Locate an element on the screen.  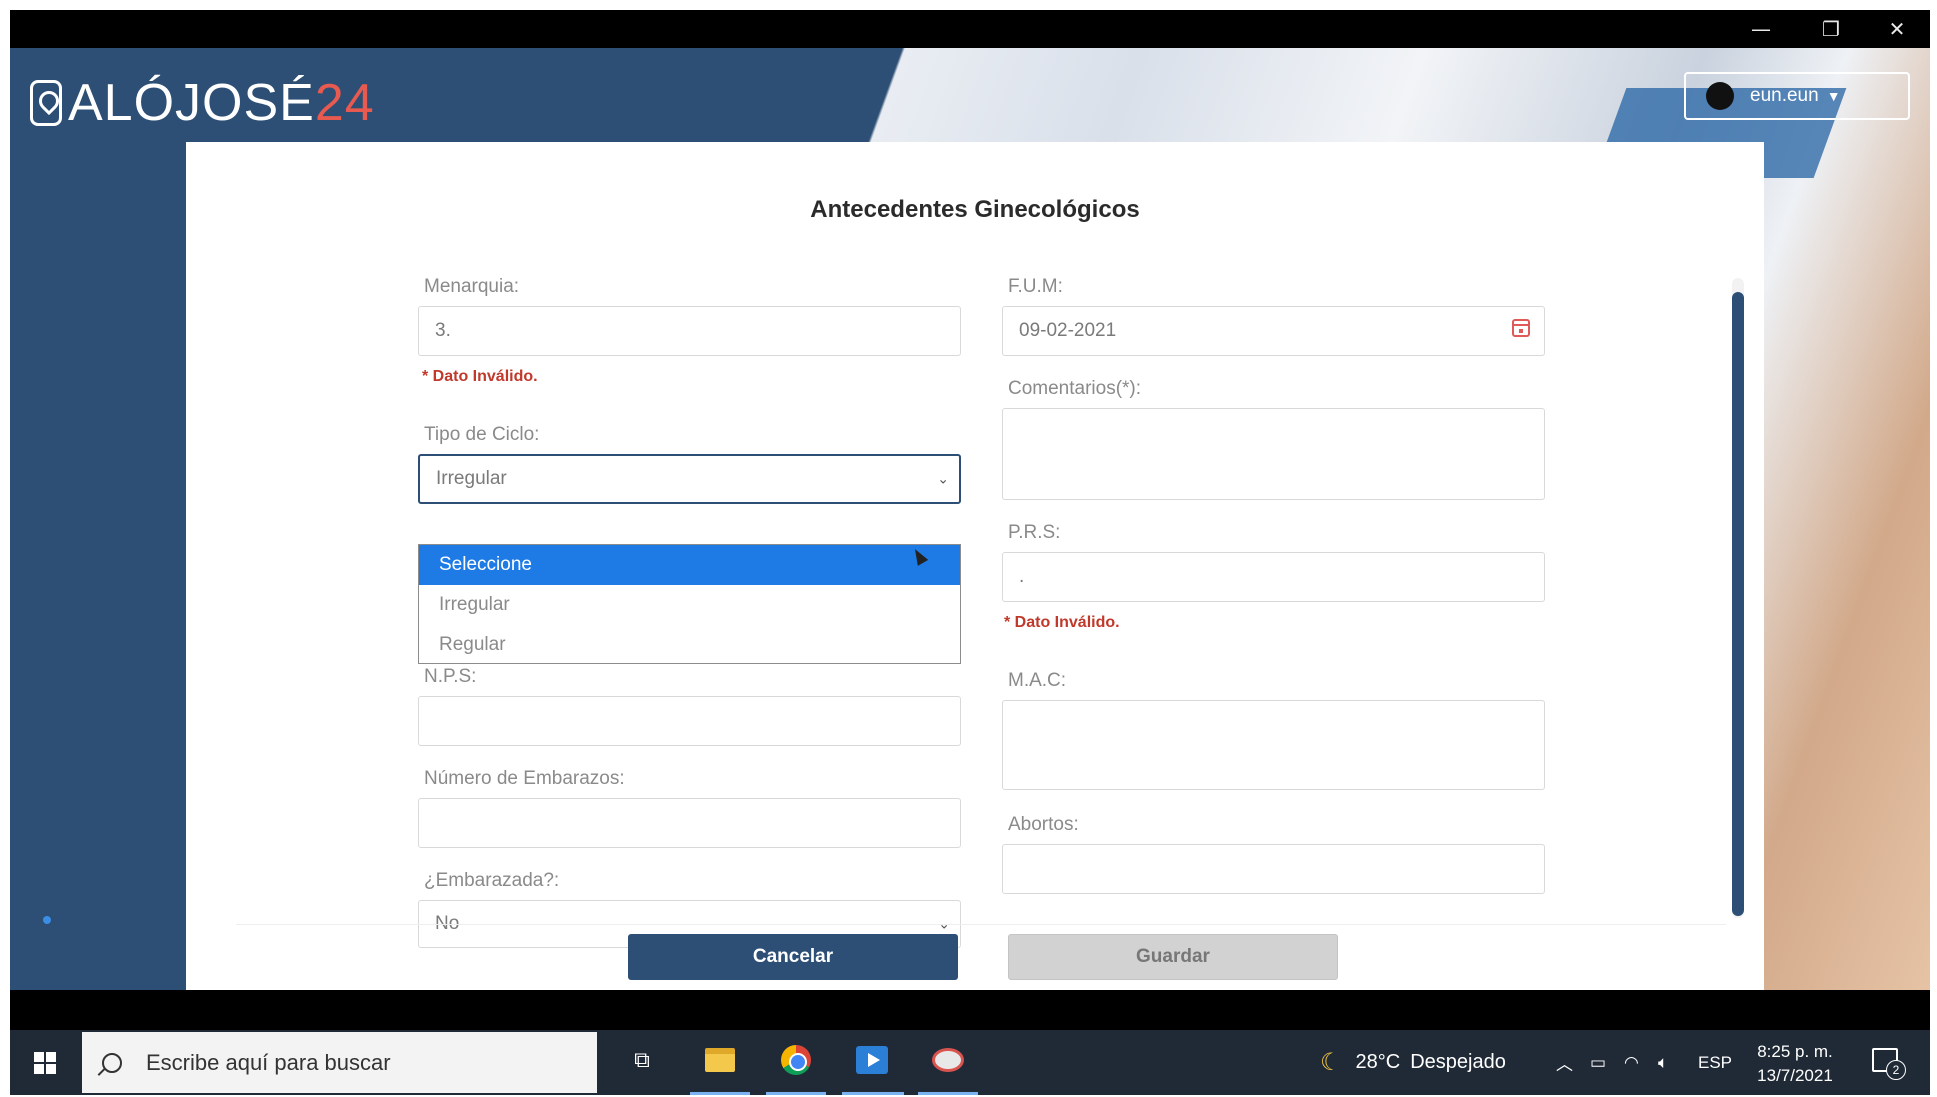
menarquia-input: 3. is located at coordinates (689, 331).